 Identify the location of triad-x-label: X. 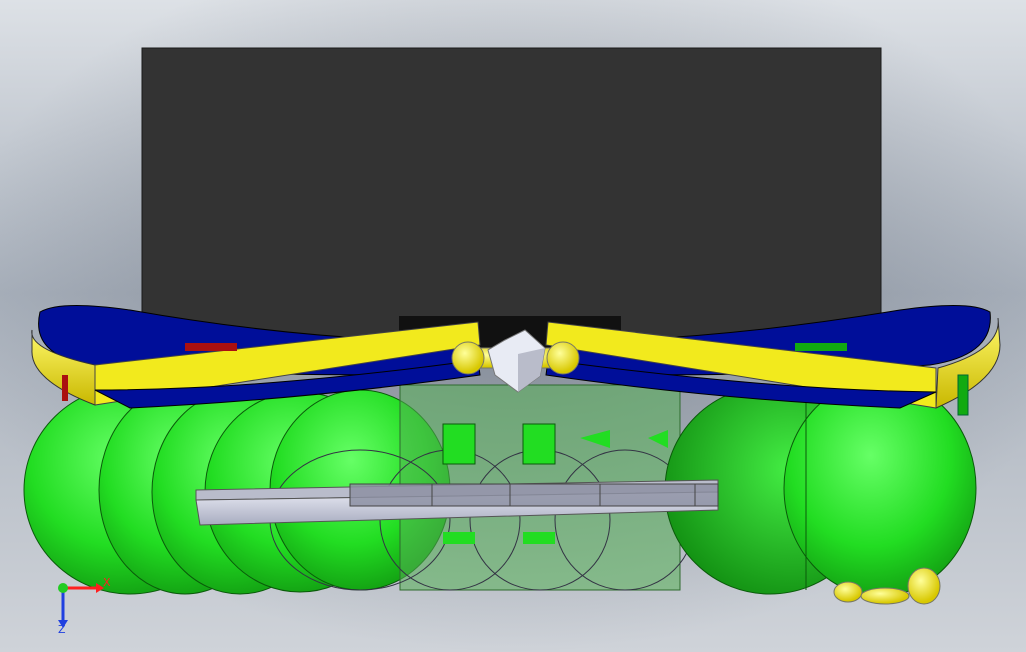
(107, 582).